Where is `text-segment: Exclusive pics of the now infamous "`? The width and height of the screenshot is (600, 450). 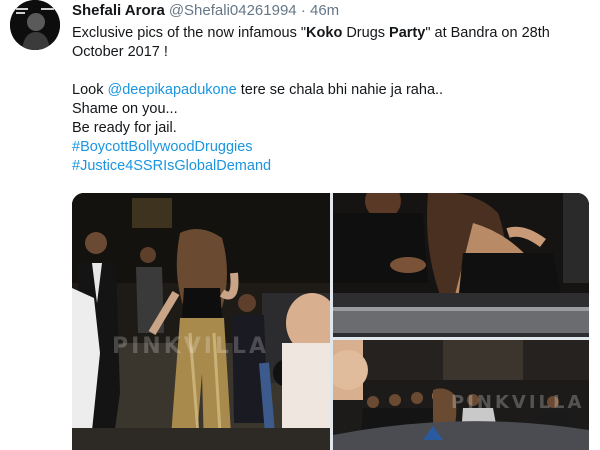
text-segment: Exclusive pics of the now infamous " is located at coordinates (189, 33).